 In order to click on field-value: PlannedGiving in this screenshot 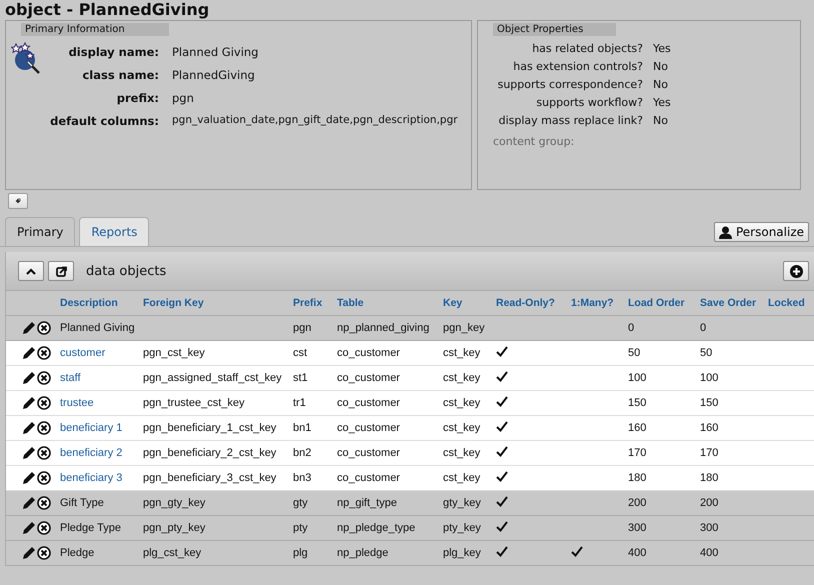, I will do `click(214, 75)`.